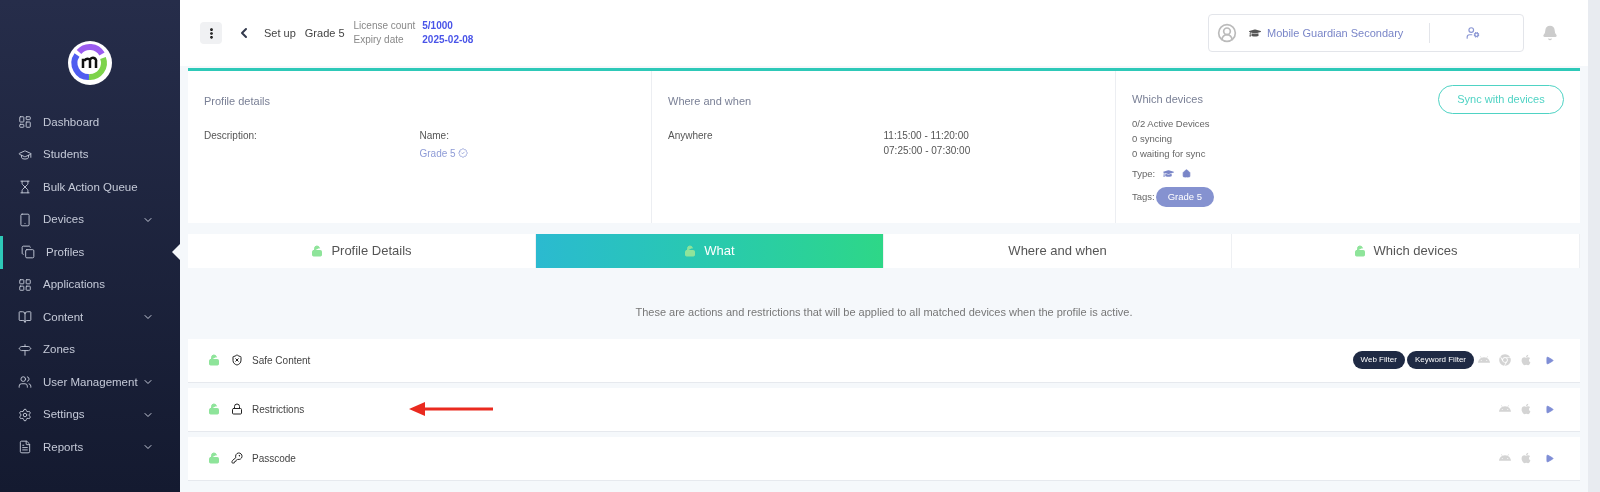 This screenshot has width=1600, height=492. Describe the element at coordinates (238, 101) in the screenshot. I see `card-title: Profile details` at that location.